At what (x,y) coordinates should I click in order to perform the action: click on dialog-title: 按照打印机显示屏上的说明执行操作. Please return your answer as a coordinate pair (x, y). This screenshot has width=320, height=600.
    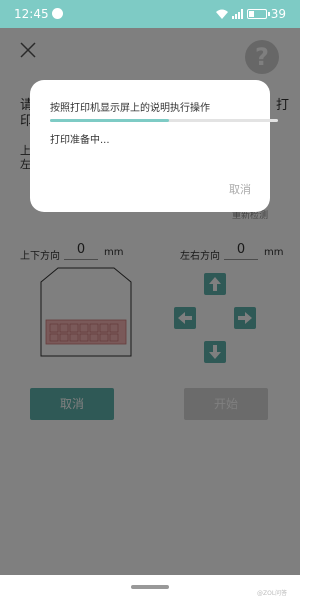
    Looking at the image, I should click on (130, 108).